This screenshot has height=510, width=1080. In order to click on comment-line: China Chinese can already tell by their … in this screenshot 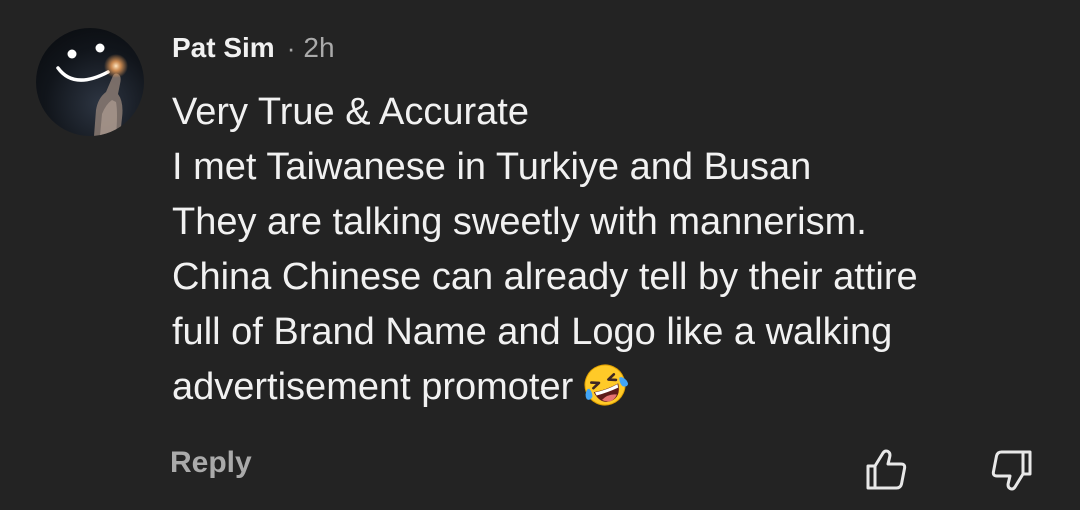, I will do `click(545, 277)`.